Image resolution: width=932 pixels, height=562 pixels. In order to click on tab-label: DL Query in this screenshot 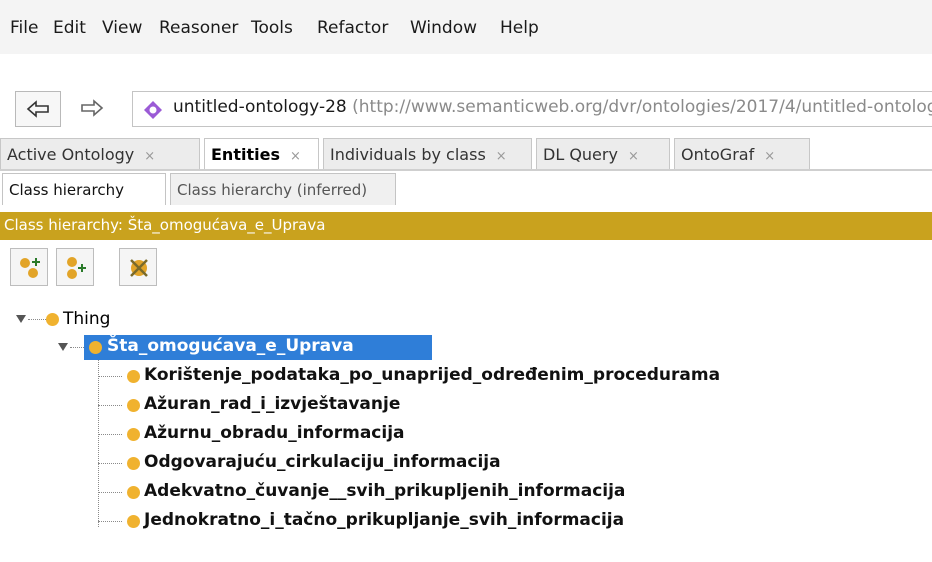, I will do `click(580, 154)`.